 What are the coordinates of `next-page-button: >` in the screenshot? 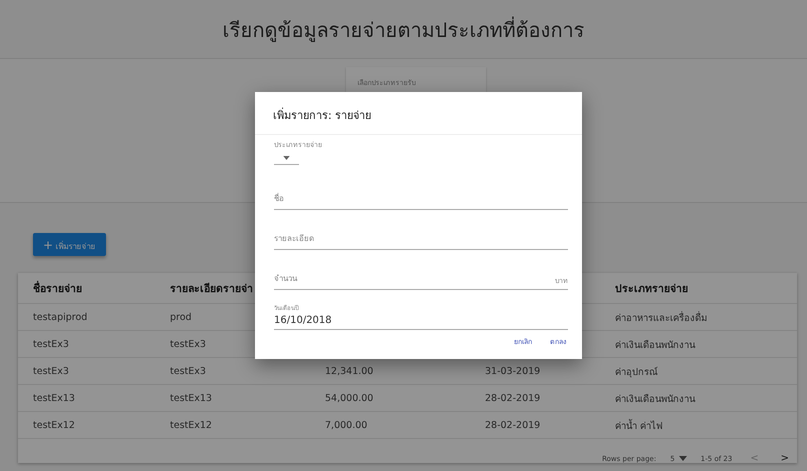 It's located at (784, 458).